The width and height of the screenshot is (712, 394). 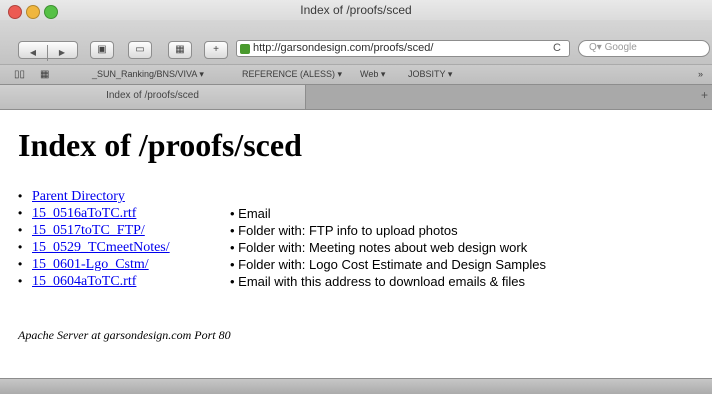 I want to click on bookmark-folder: Web ▾, so click(x=372, y=74).